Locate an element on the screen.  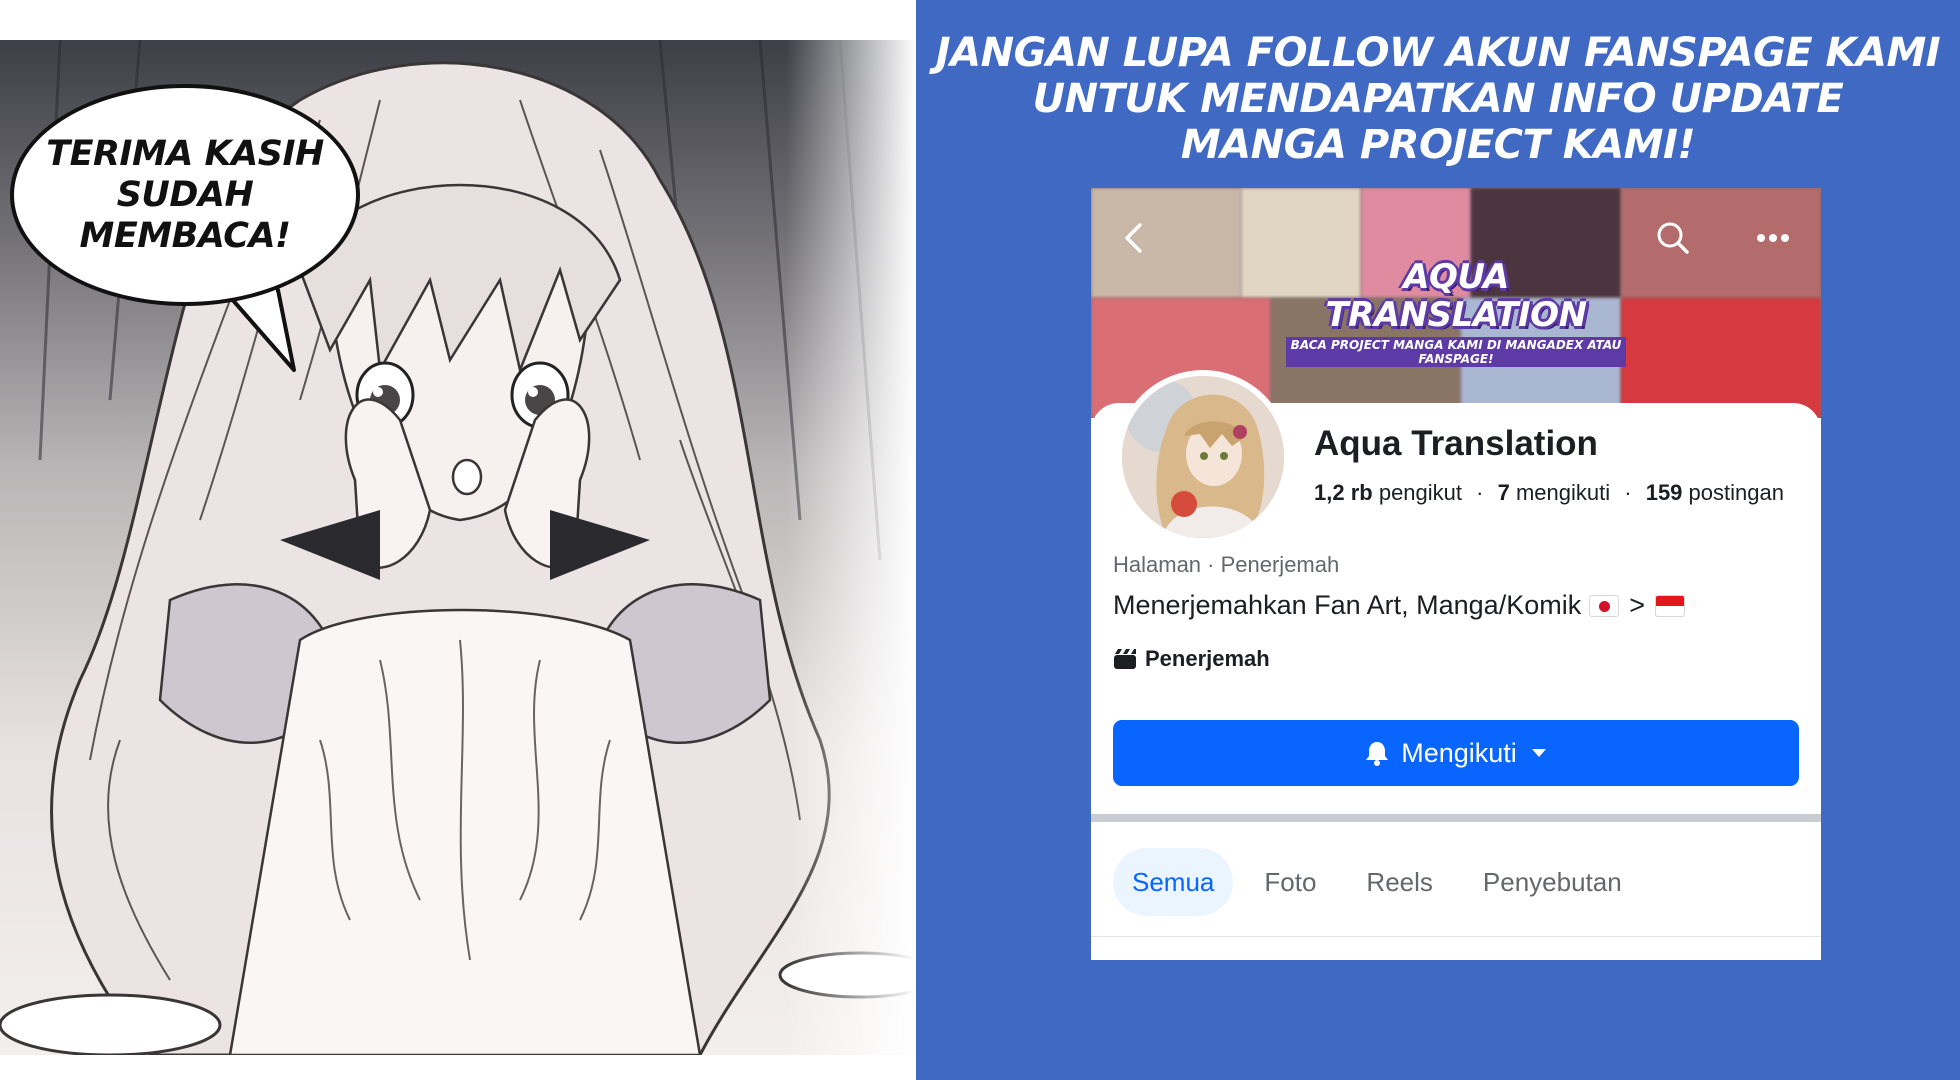
bio-text: Menerjemahkan Fan Art, Manga/Komik is located at coordinates (1347, 605).